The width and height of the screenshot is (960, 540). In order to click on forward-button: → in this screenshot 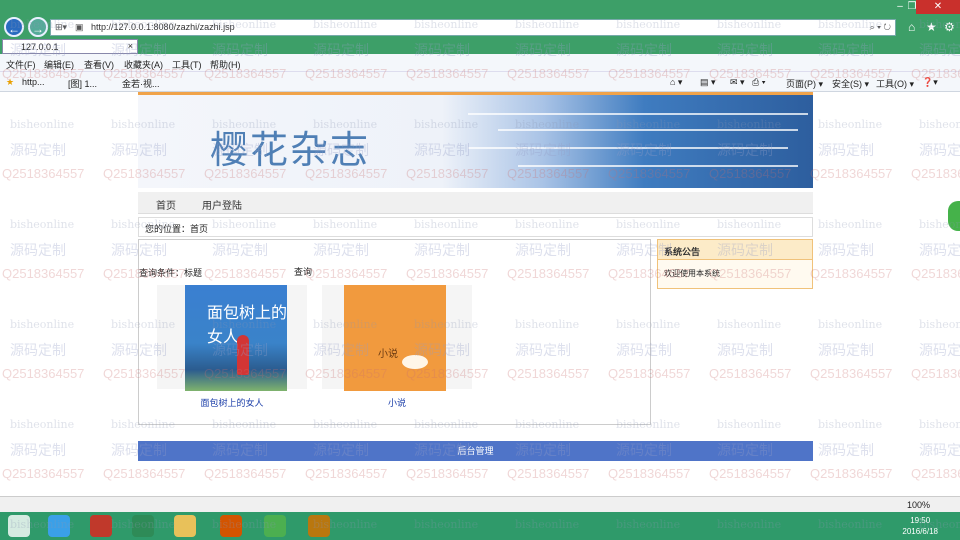, I will do `click(38, 27)`.